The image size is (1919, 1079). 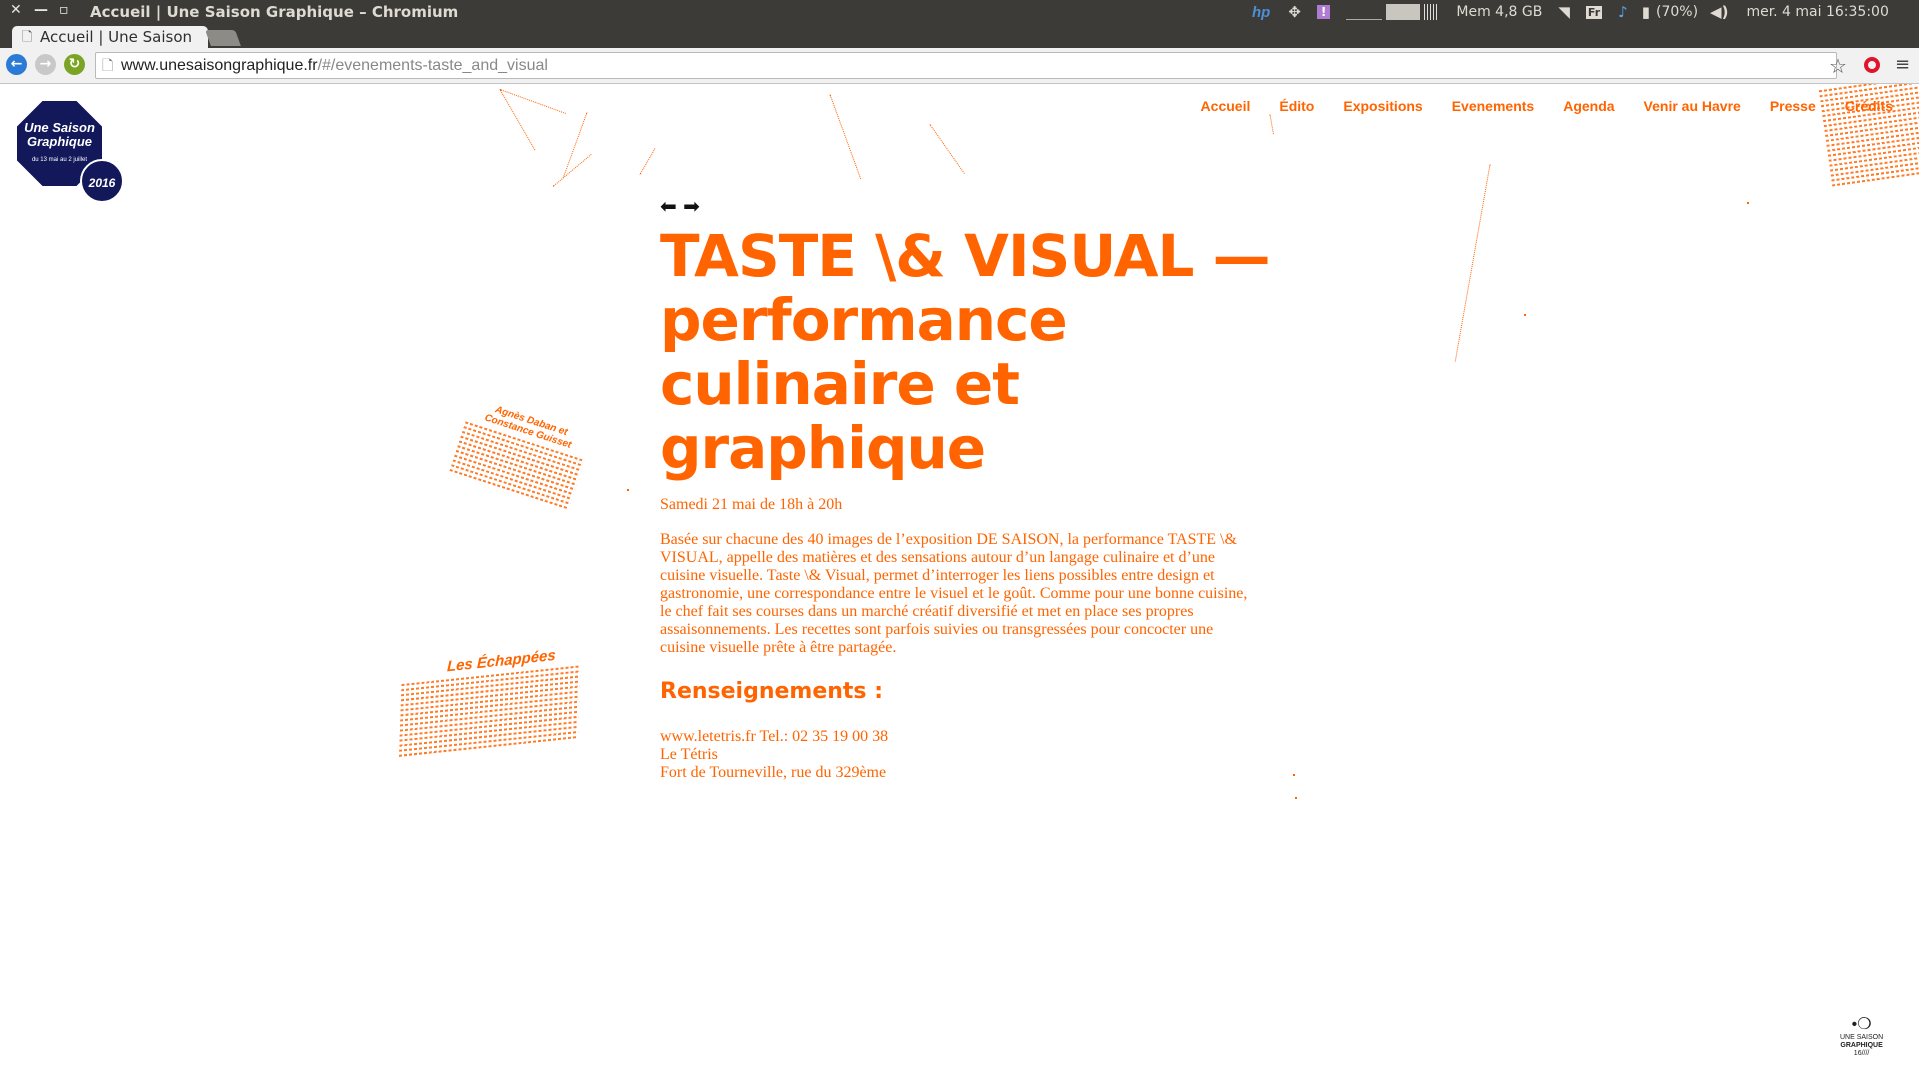 What do you see at coordinates (1226, 106) in the screenshot?
I see `nav-accueil: Accueil` at bounding box center [1226, 106].